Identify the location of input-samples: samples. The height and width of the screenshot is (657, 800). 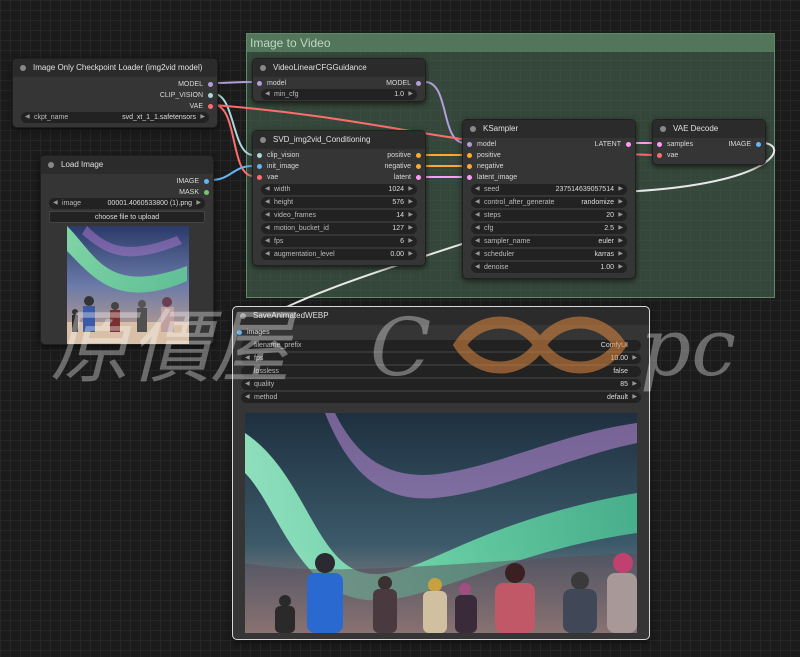
(675, 144).